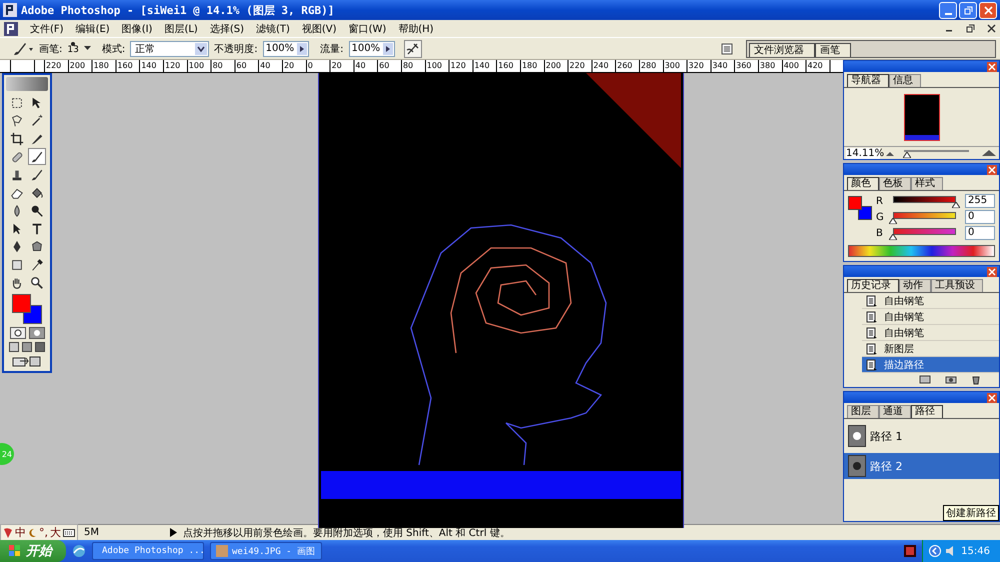  I want to click on brush-tip-icon, so click(73, 44).